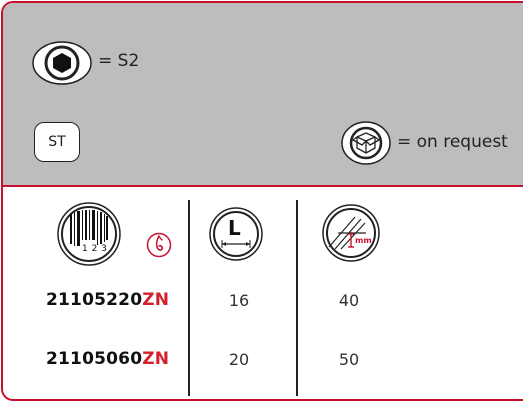  What do you see at coordinates (95, 249) in the screenshot?
I see `barcode-digits: 1 2 3` at bounding box center [95, 249].